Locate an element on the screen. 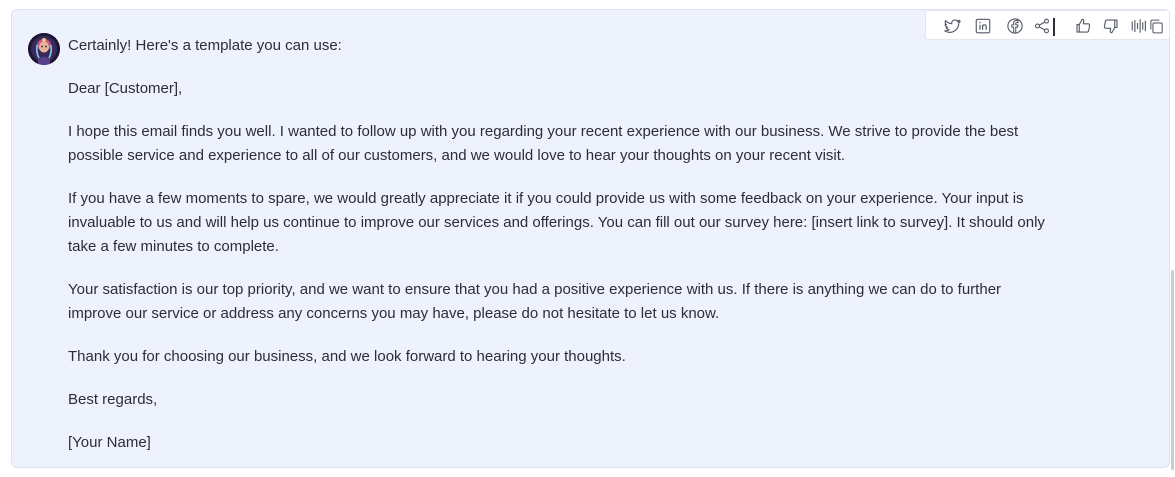  assistant-avatar is located at coordinates (44, 49).